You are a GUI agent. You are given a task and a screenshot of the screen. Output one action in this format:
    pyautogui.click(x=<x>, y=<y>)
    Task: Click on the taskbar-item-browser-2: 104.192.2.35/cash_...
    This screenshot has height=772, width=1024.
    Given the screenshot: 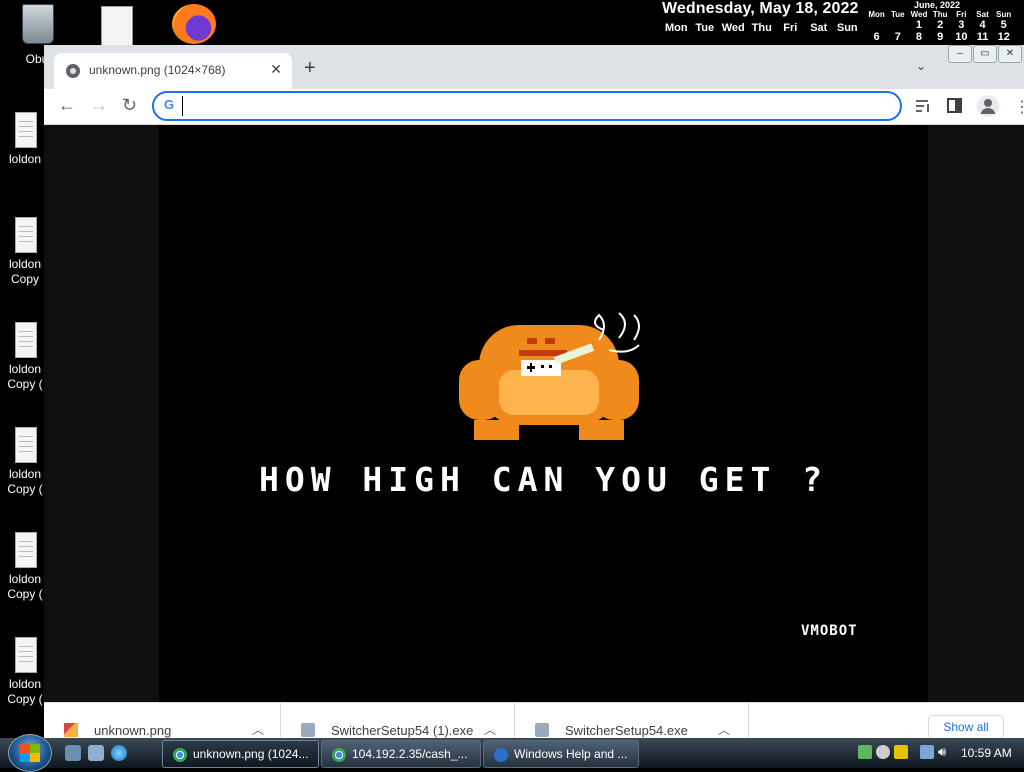 What is the action you would take?
    pyautogui.click(x=401, y=754)
    